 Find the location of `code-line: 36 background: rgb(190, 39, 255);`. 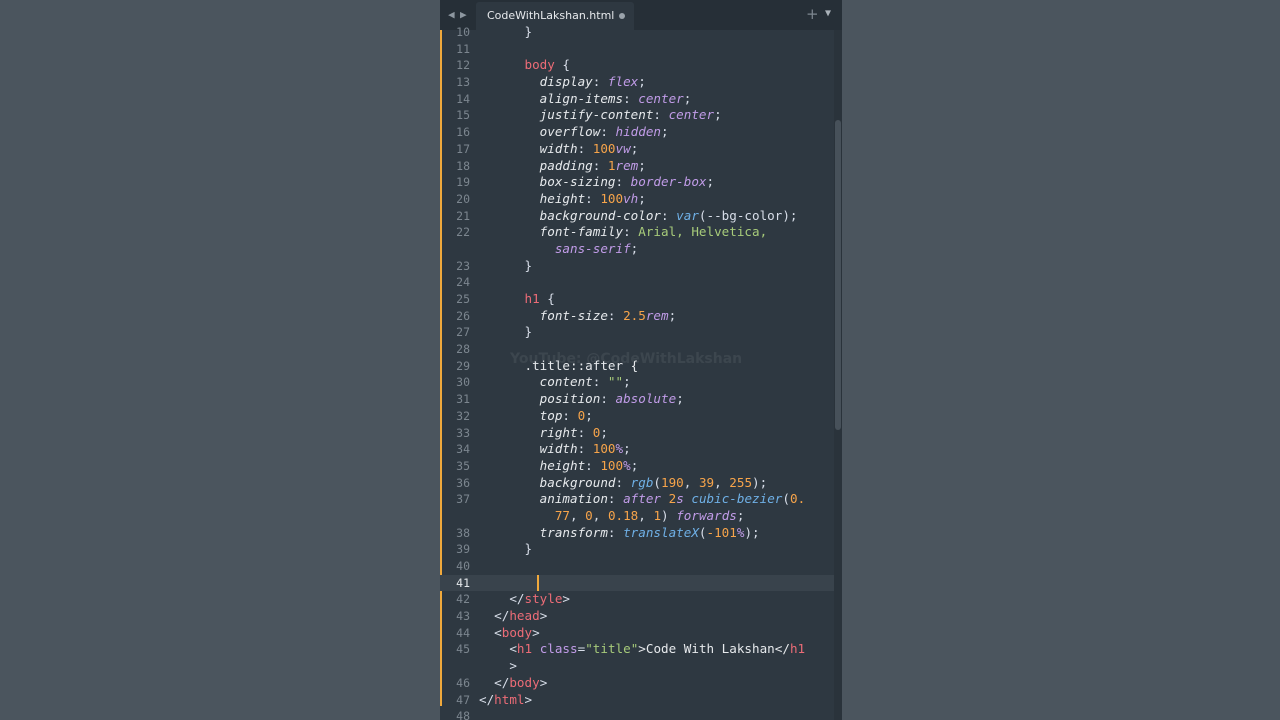

code-line: 36 background: rgb(190, 39, 255); is located at coordinates (637, 483).